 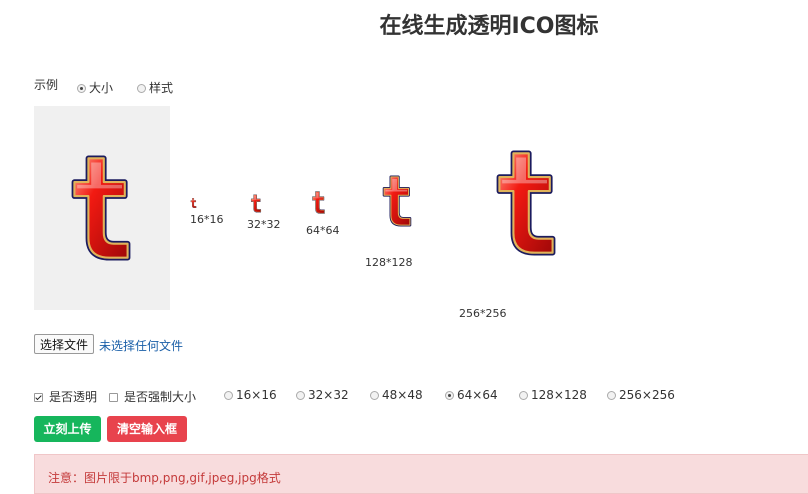 I want to click on size-label-256: 256*256, so click(x=483, y=313).